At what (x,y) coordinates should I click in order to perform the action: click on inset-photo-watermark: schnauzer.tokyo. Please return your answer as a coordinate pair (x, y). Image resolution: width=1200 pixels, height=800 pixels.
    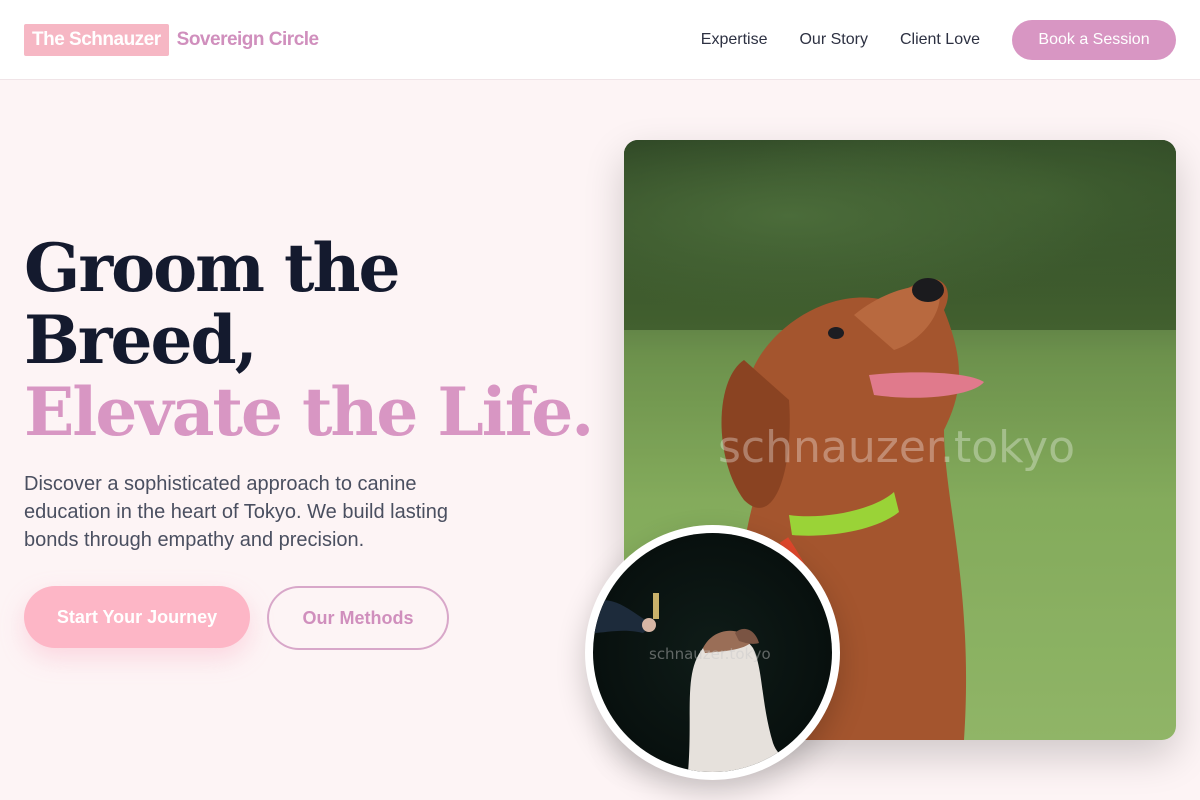
    Looking at the image, I should click on (710, 654).